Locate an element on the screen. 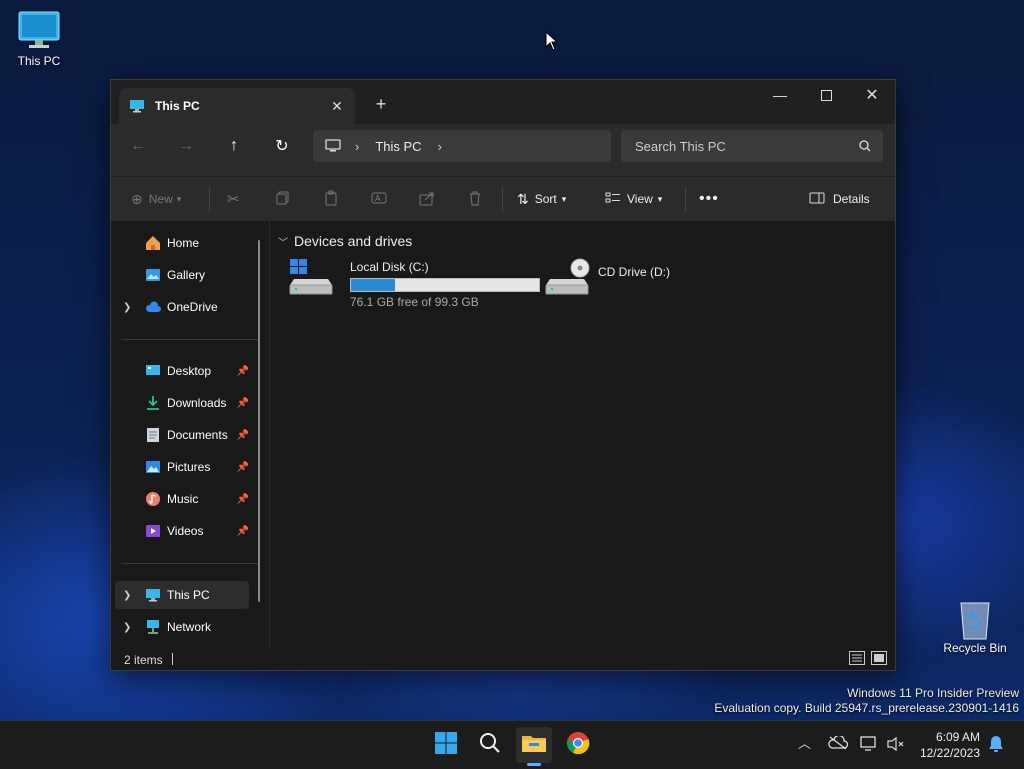  plus-circle-icon: ⊕ is located at coordinates (137, 198).